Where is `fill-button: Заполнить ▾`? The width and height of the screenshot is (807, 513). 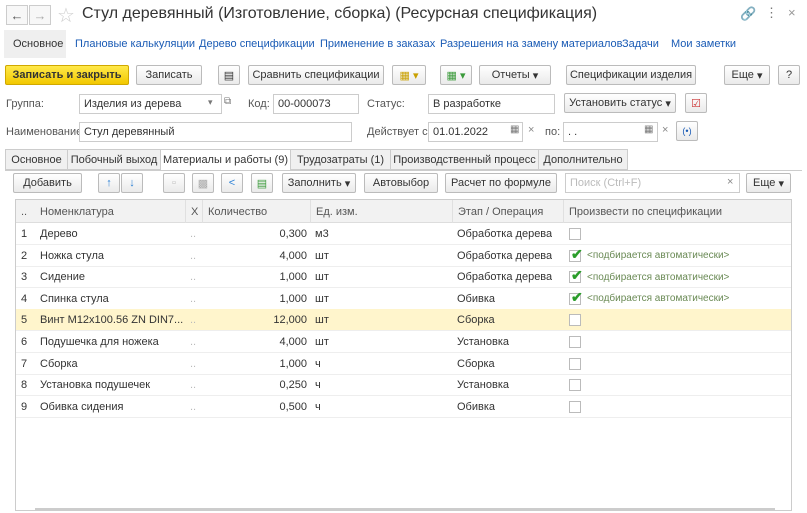 fill-button: Заполнить ▾ is located at coordinates (319, 183).